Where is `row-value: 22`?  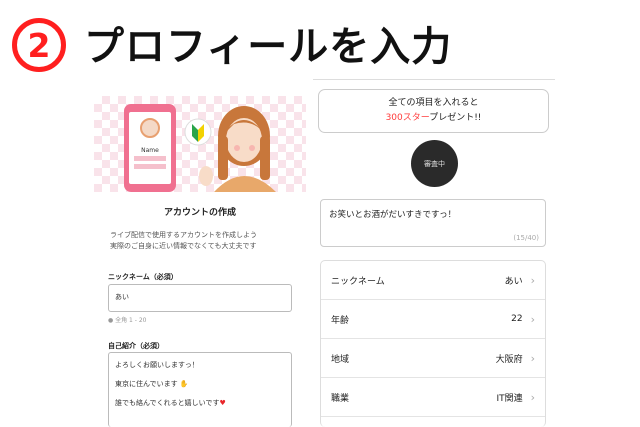 row-value: 22 is located at coordinates (517, 319).